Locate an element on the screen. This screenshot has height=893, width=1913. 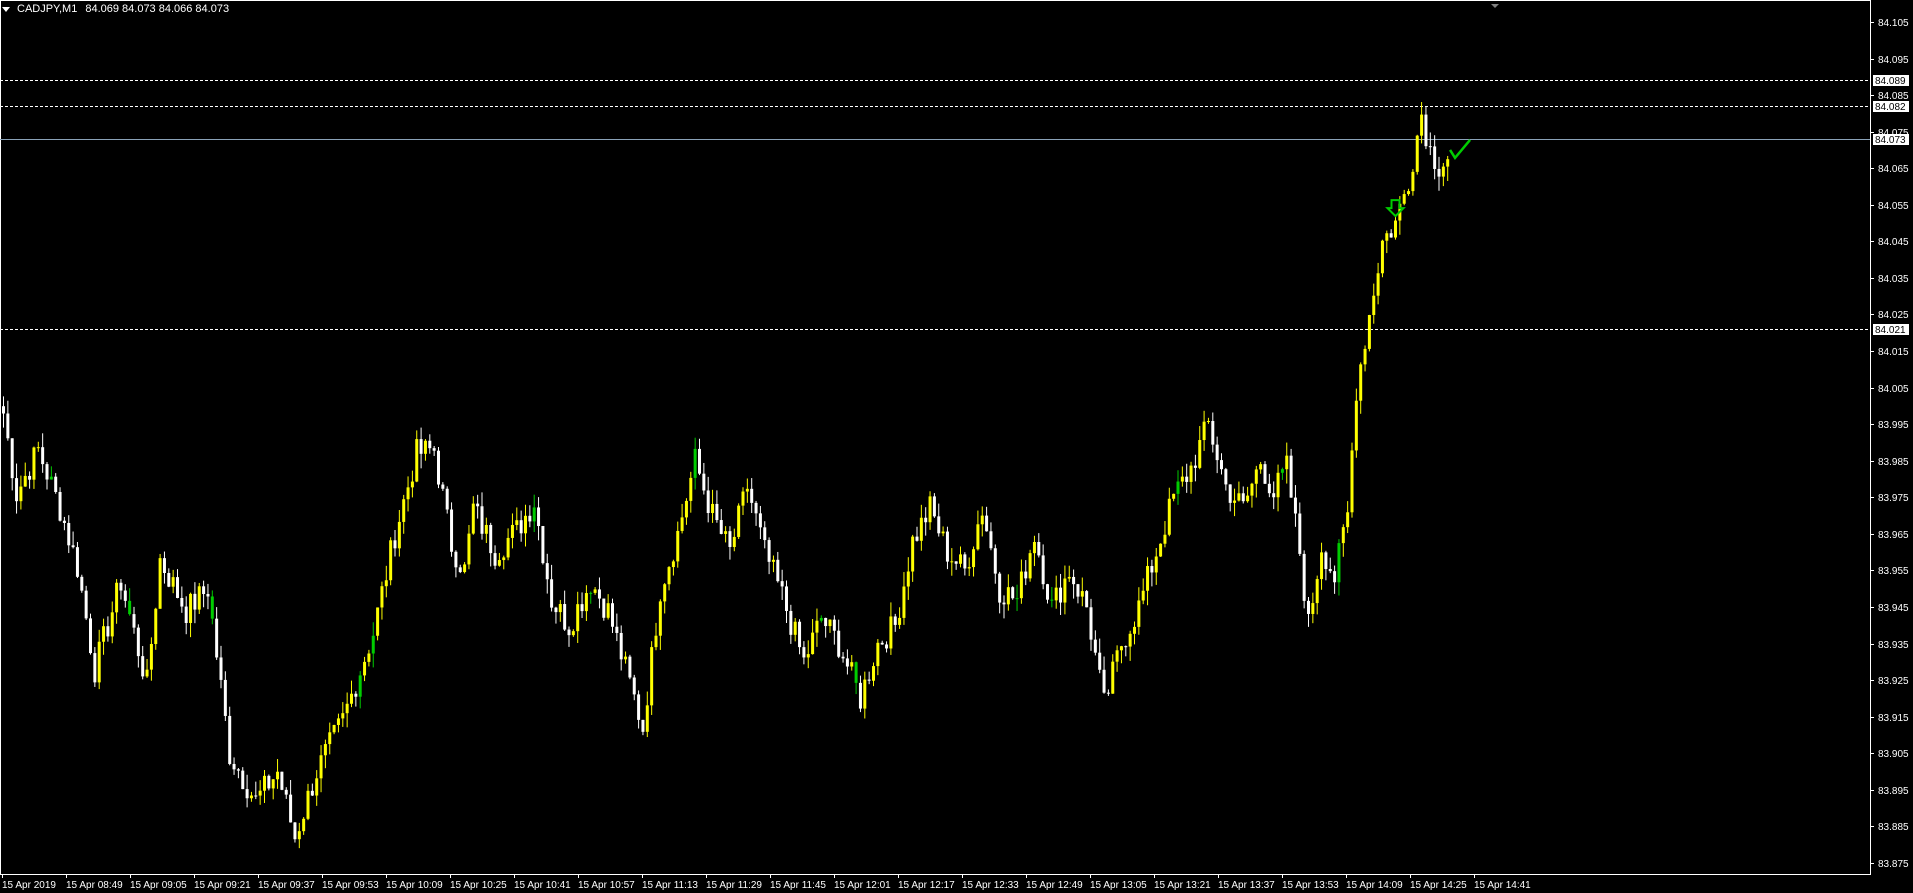
price-tick-label: 83.955 is located at coordinates (1893, 571).